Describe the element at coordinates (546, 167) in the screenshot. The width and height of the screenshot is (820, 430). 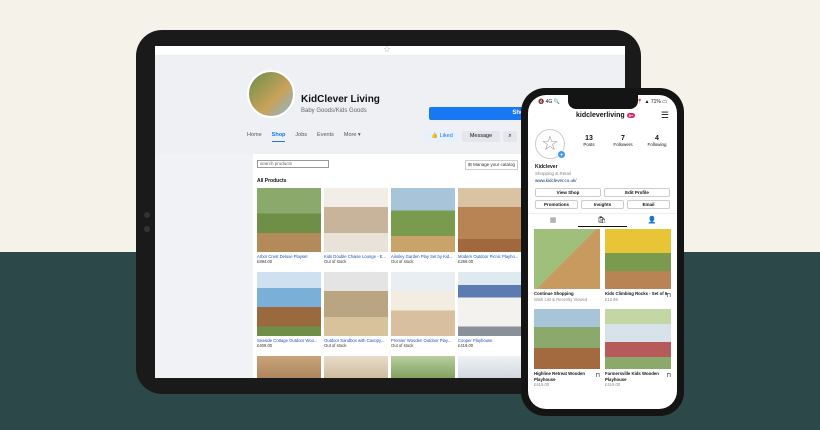
I see `bio-name: Kidclever` at that location.